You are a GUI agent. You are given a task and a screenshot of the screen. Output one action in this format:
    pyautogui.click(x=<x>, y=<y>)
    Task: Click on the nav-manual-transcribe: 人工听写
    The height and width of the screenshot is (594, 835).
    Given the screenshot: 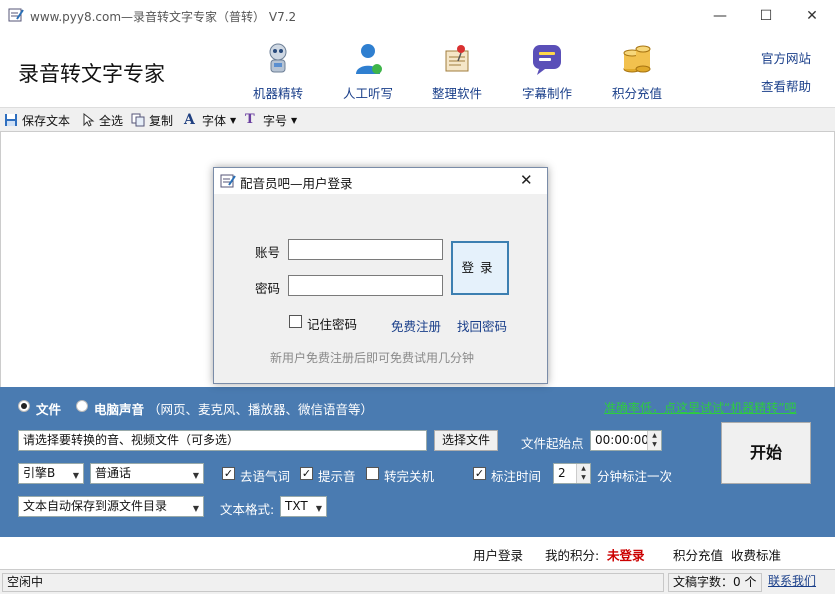 What is the action you would take?
    pyautogui.click(x=368, y=72)
    